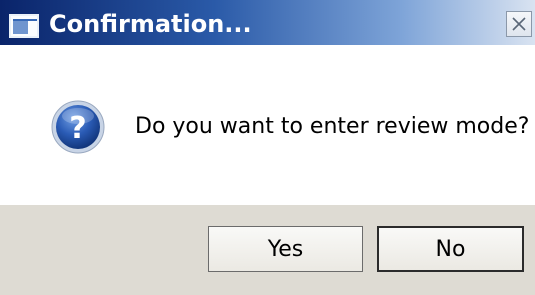 Image resolution: width=535 pixels, height=295 pixels. Describe the element at coordinates (332, 126) in the screenshot. I see `confirmation-message: Do you want to enter review mode?` at that location.